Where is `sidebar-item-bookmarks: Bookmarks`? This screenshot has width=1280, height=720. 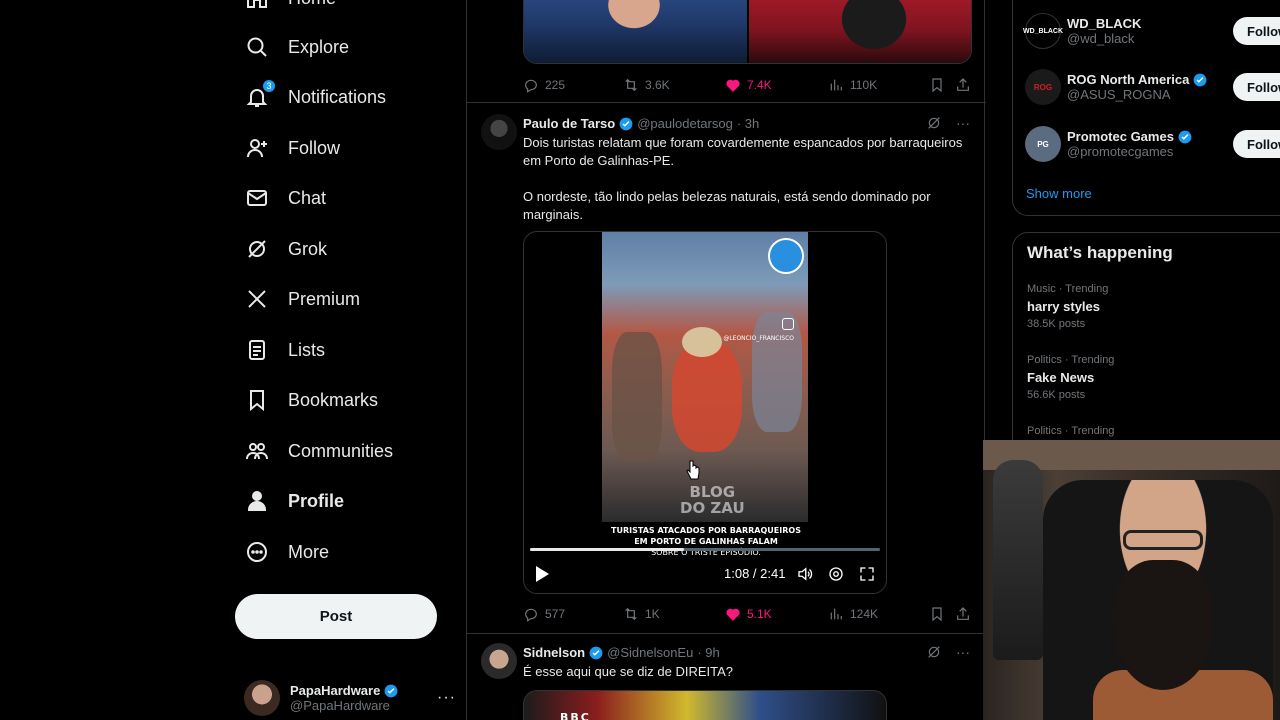 sidebar-item-bookmarks: Bookmarks is located at coordinates (314, 400).